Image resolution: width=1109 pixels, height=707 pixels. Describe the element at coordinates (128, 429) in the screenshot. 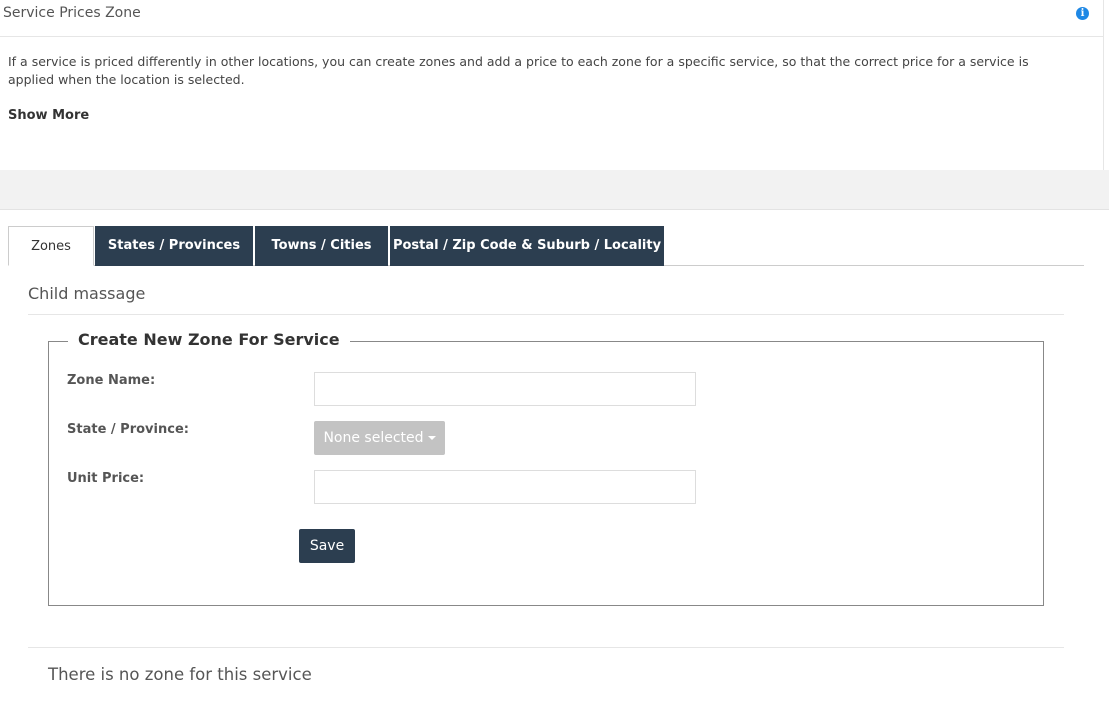

I see `state-province-label: State / Province:` at that location.